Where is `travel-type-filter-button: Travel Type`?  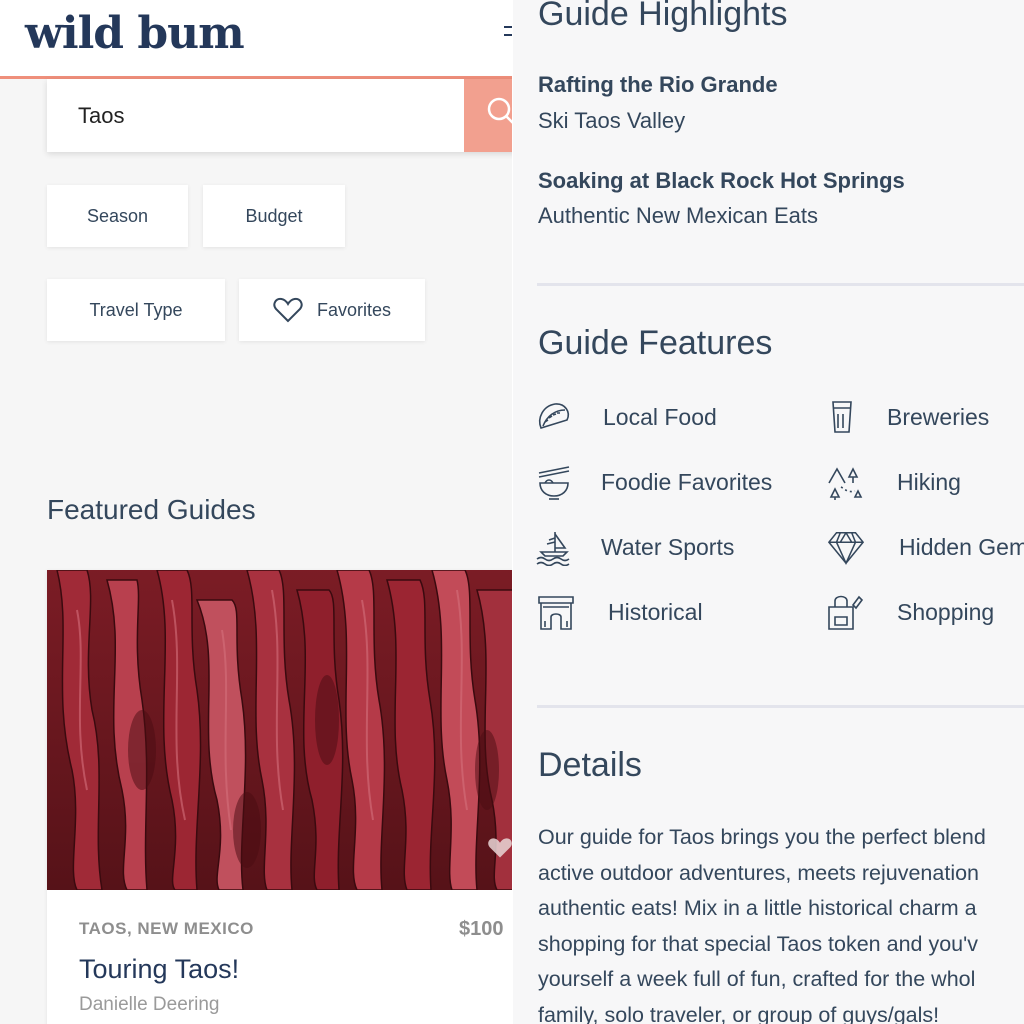 travel-type-filter-button: Travel Type is located at coordinates (136, 310).